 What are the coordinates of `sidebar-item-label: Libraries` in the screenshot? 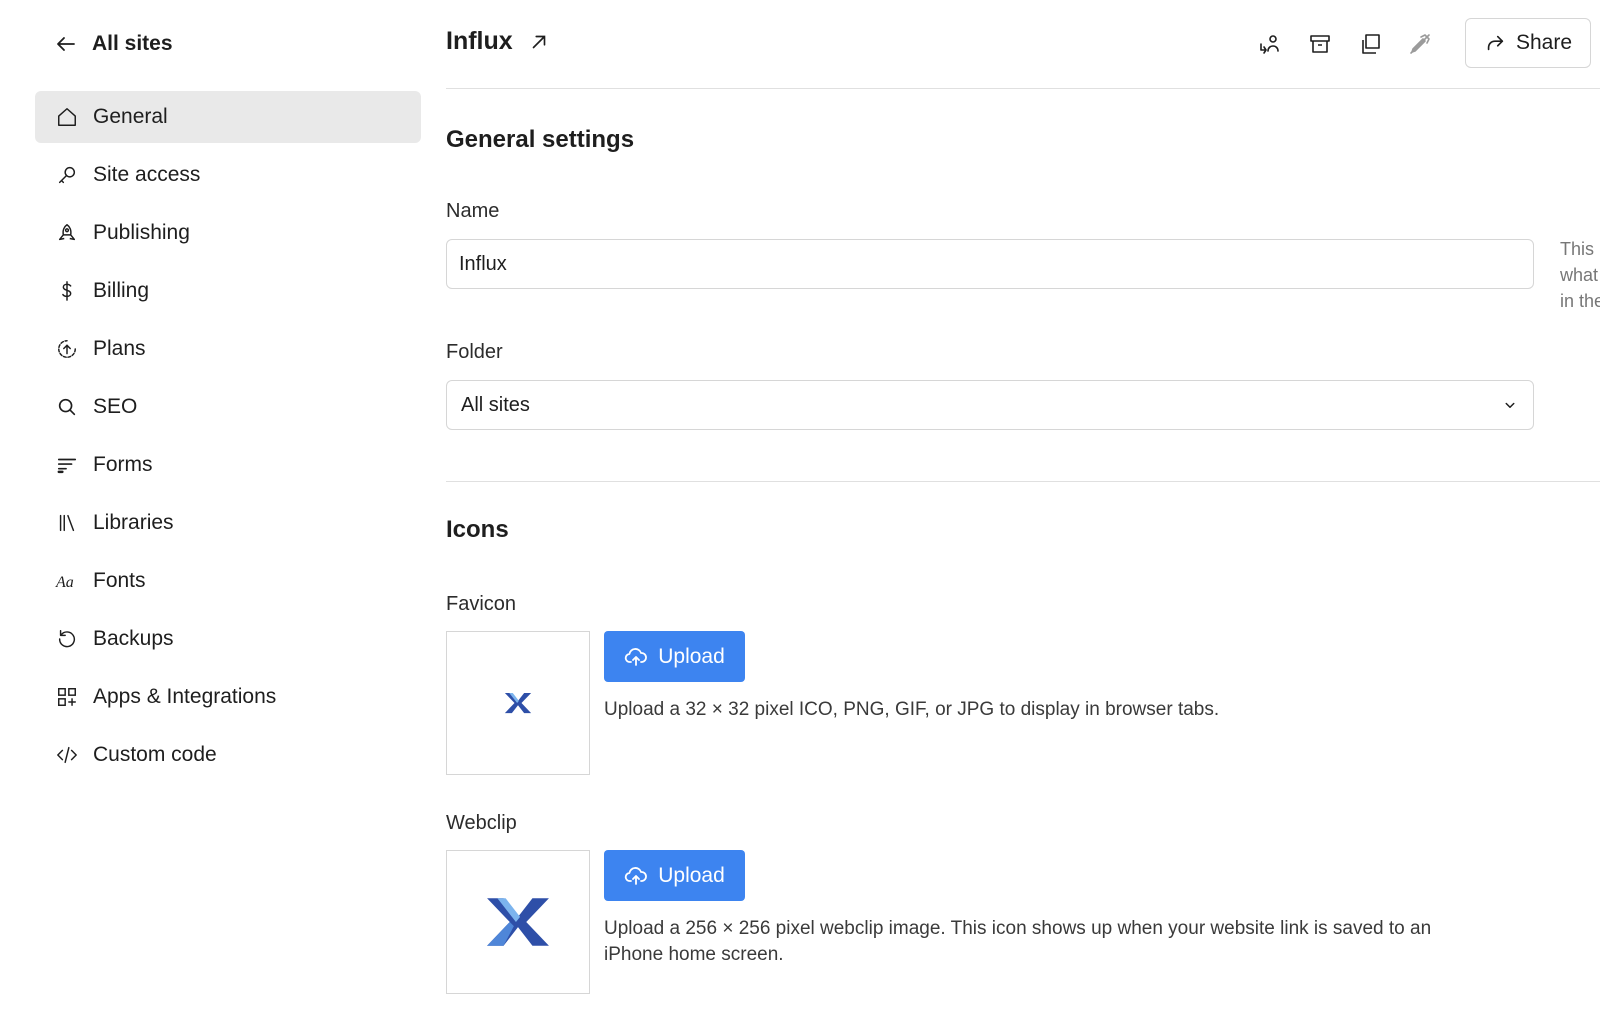 It's located at (133, 522).